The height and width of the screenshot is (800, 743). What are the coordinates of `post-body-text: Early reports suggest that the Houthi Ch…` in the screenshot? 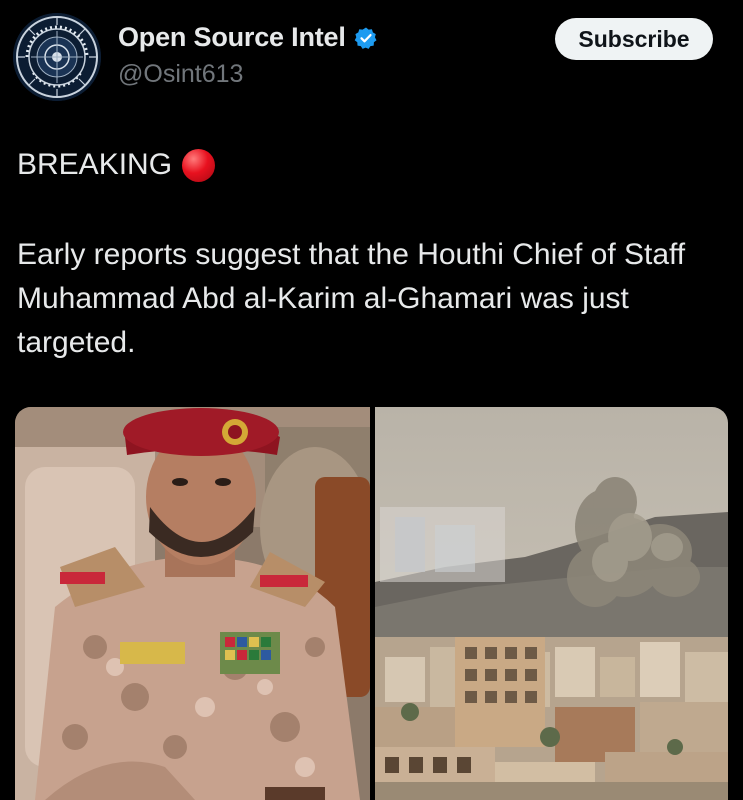 It's located at (351, 298).